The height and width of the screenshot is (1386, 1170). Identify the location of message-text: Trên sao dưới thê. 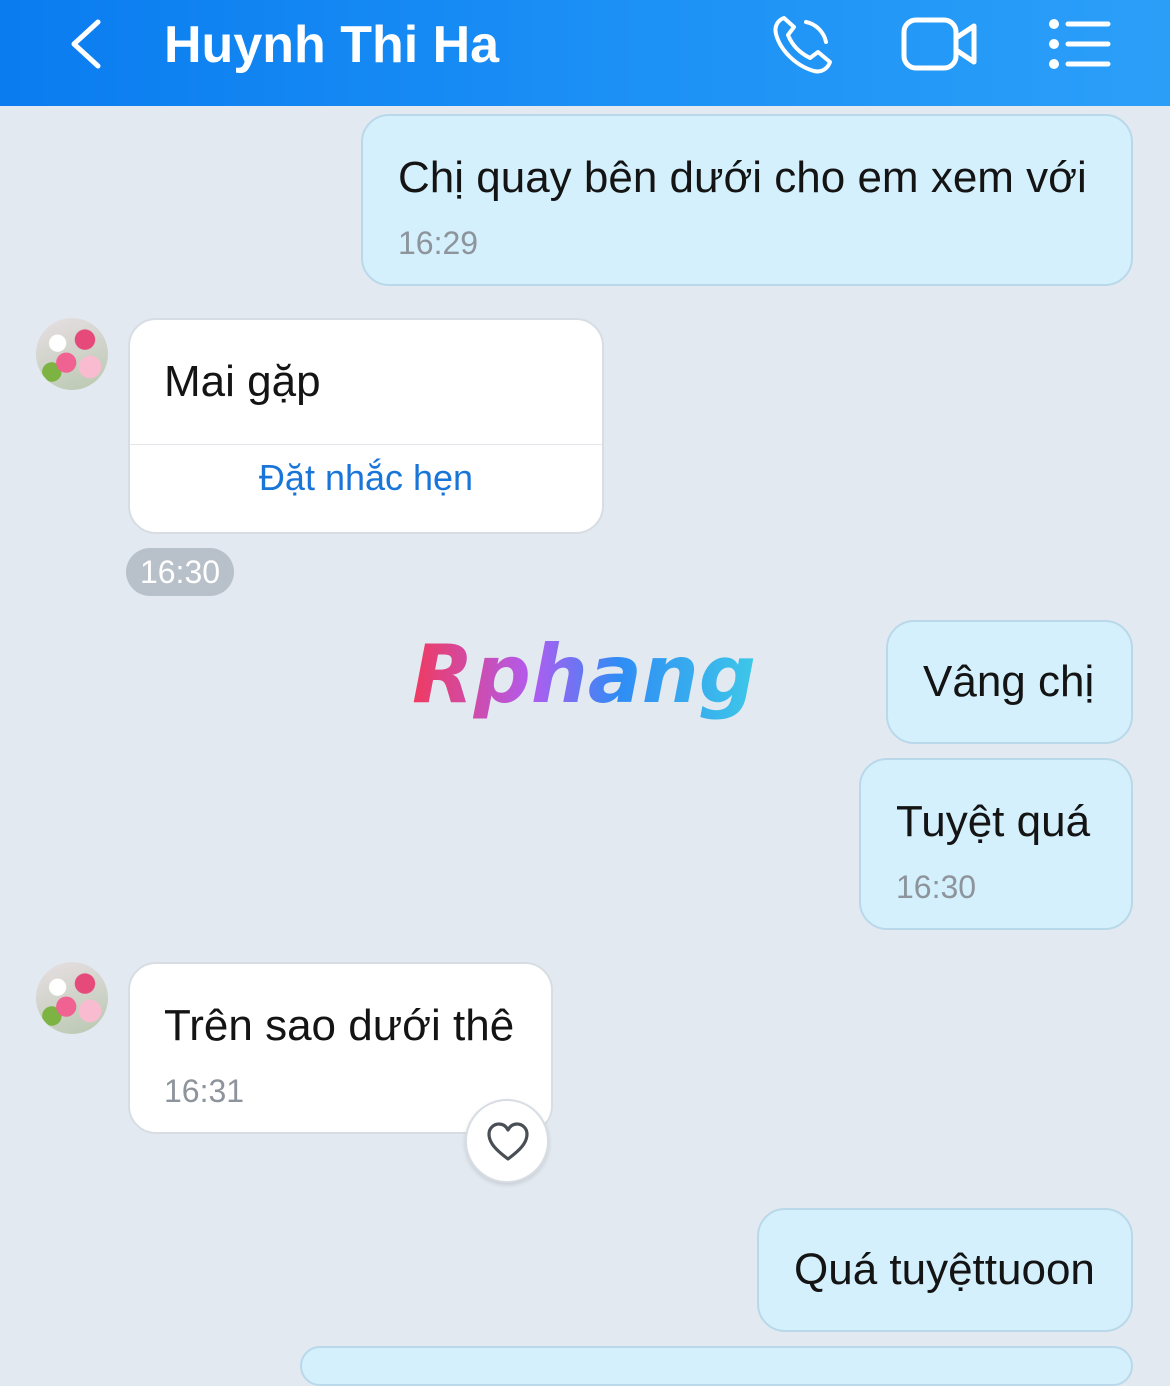
(339, 1025).